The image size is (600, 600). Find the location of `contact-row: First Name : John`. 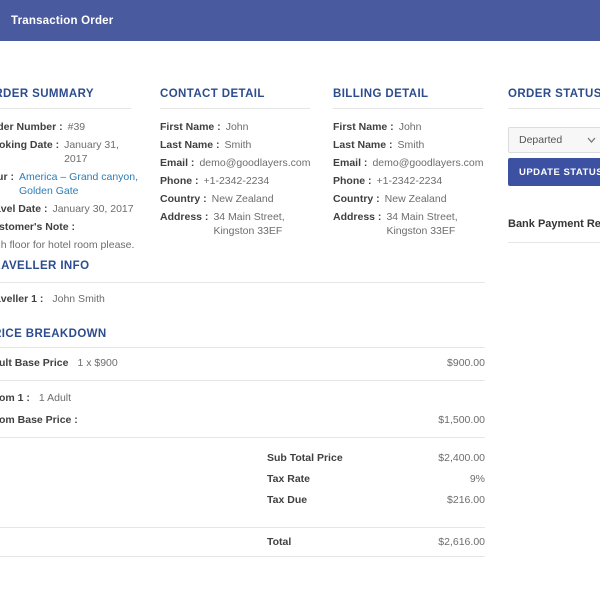

contact-row: First Name : John is located at coordinates (242, 127).